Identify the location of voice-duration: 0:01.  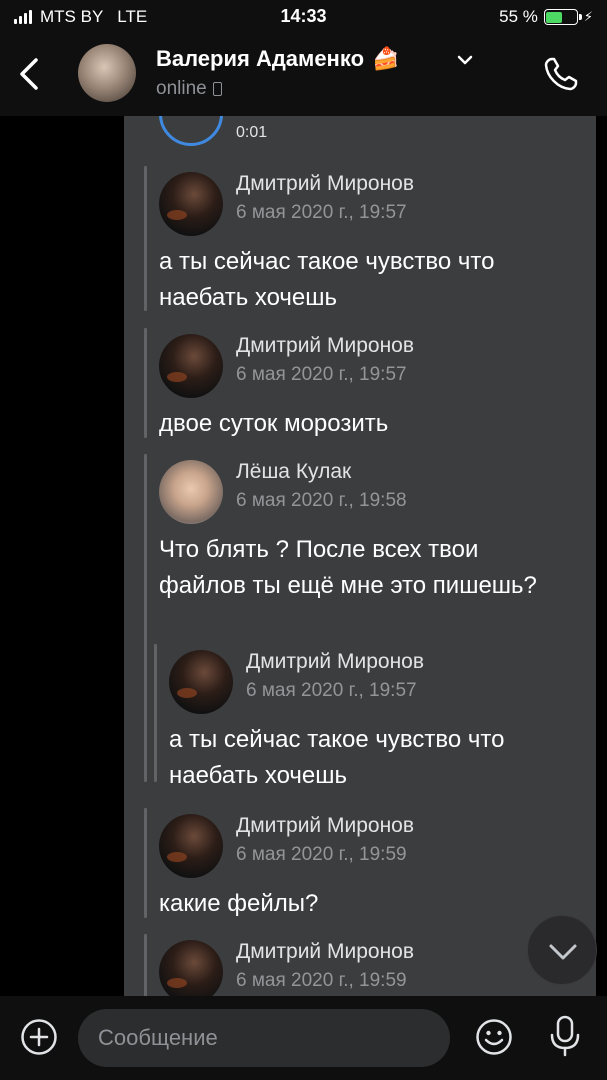
(252, 132).